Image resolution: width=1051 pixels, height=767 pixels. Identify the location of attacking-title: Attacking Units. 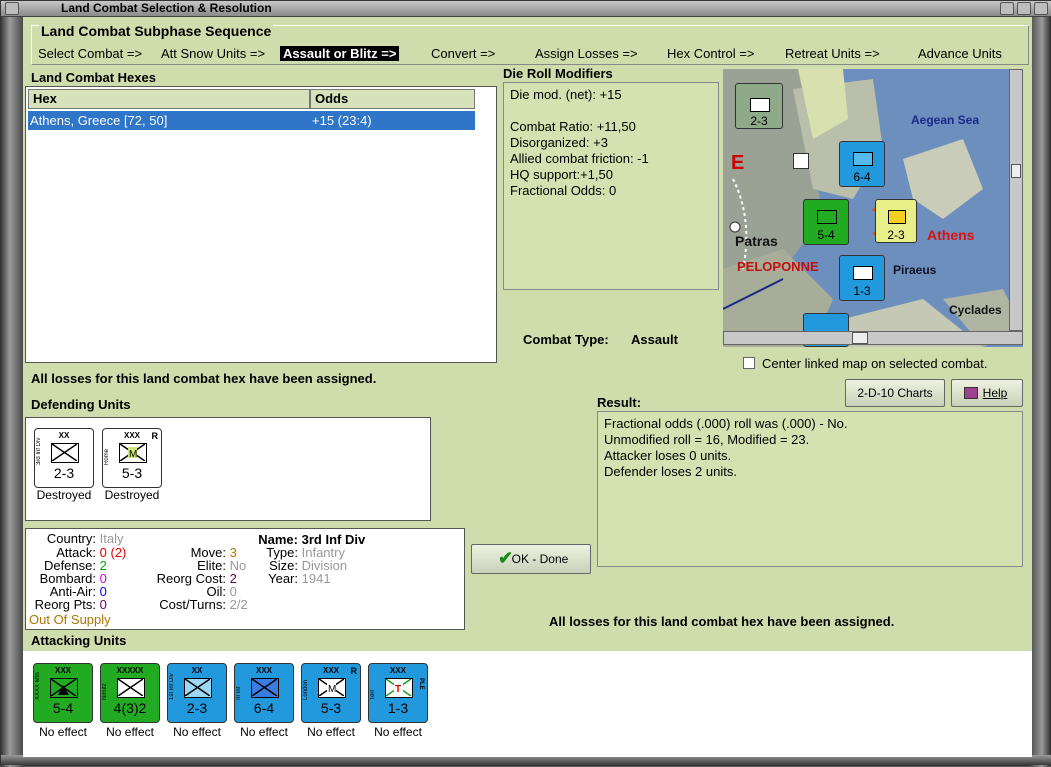
(79, 640).